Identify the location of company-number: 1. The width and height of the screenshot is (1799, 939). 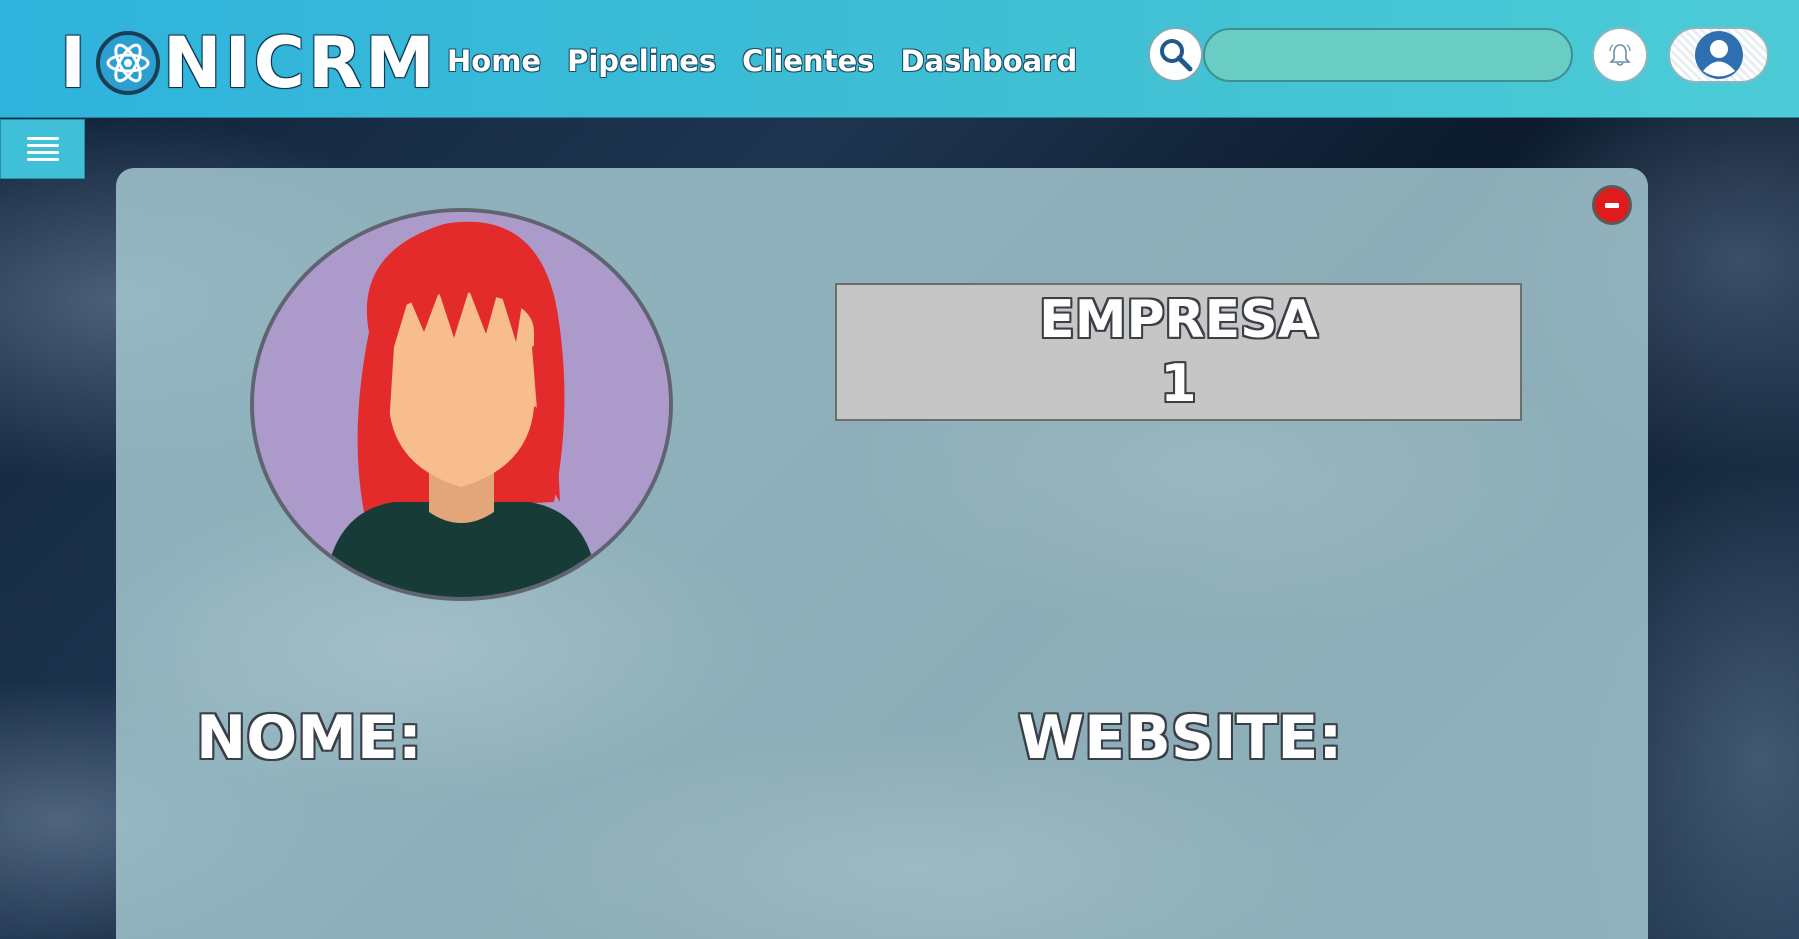
(1178, 384).